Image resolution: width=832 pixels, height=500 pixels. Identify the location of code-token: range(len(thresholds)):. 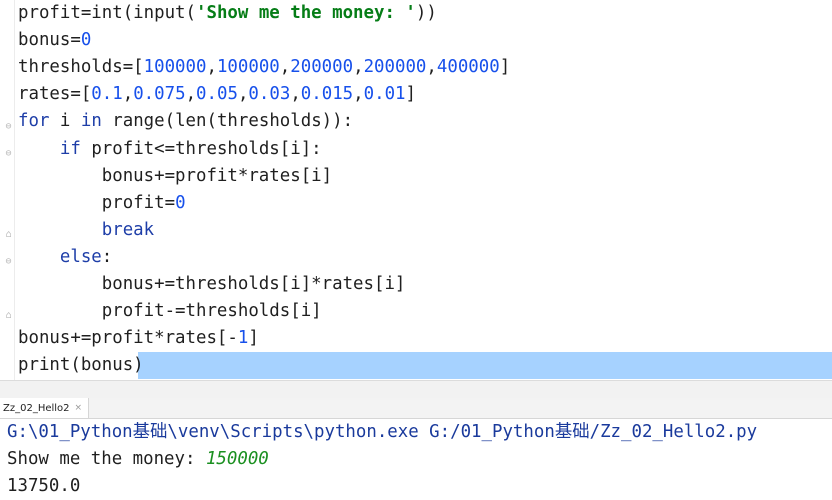
(227, 121).